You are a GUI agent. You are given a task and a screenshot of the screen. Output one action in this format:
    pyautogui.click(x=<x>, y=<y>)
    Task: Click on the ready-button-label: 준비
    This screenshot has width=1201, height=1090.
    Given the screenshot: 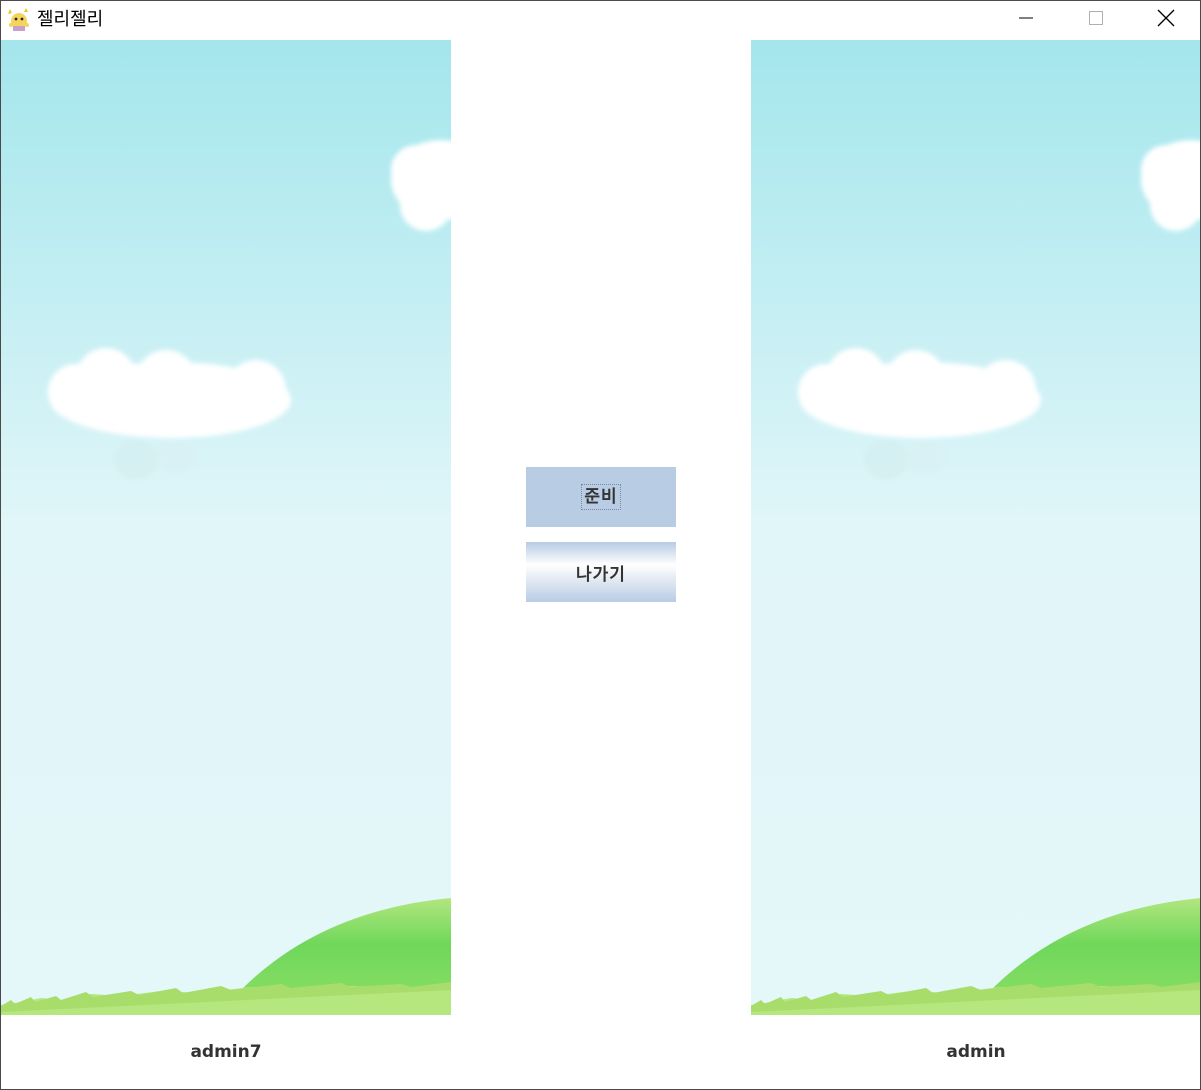 What is the action you would take?
    pyautogui.click(x=601, y=497)
    